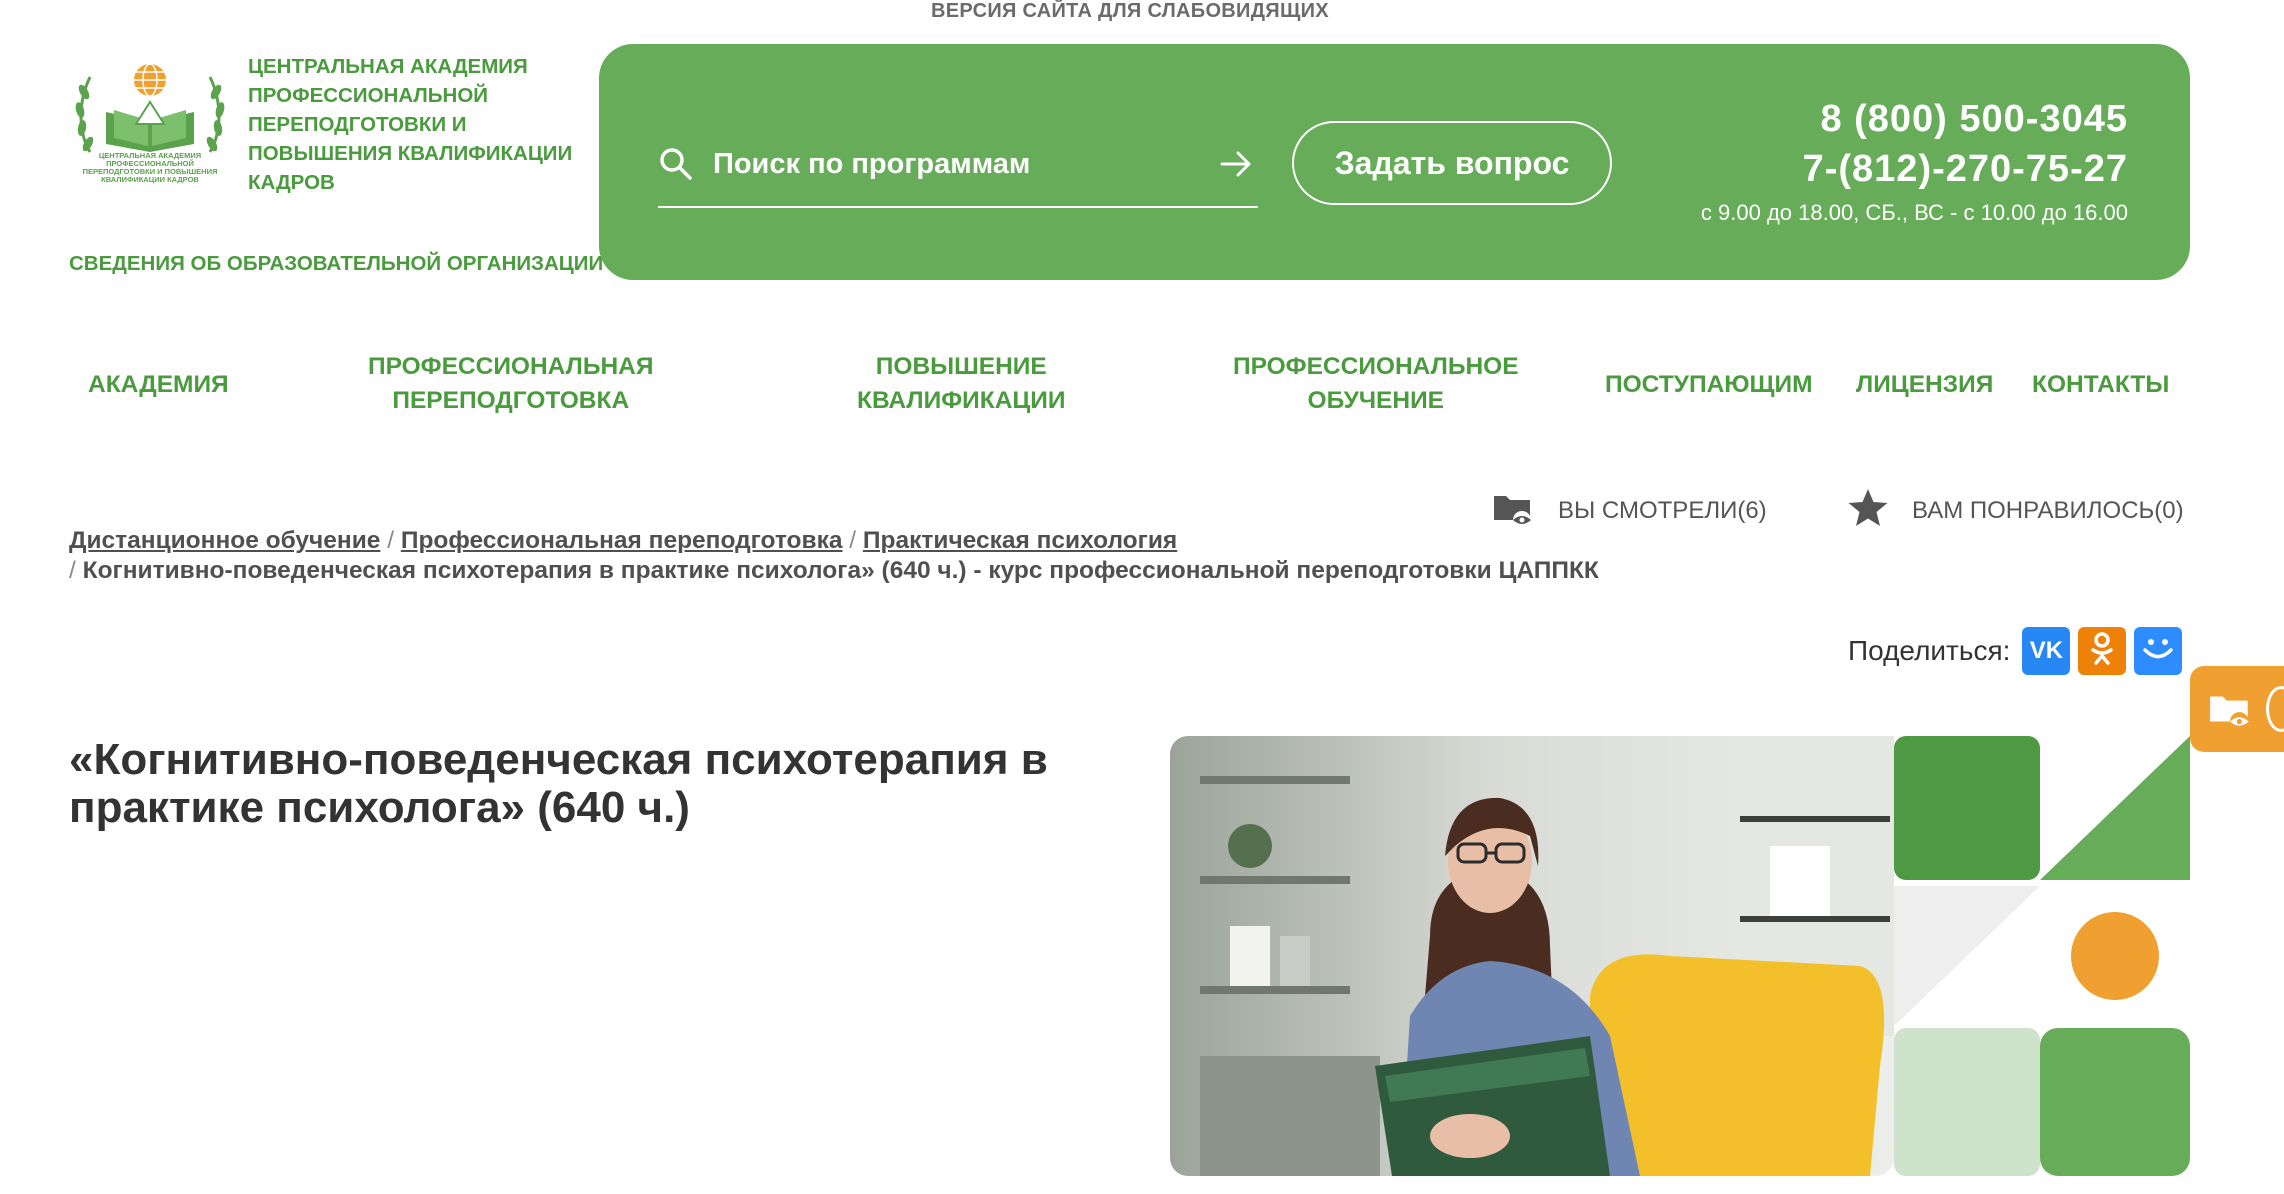 The width and height of the screenshot is (2284, 1194). I want to click on nav-contacts: КОНТАКТЫ, so click(2100, 385).